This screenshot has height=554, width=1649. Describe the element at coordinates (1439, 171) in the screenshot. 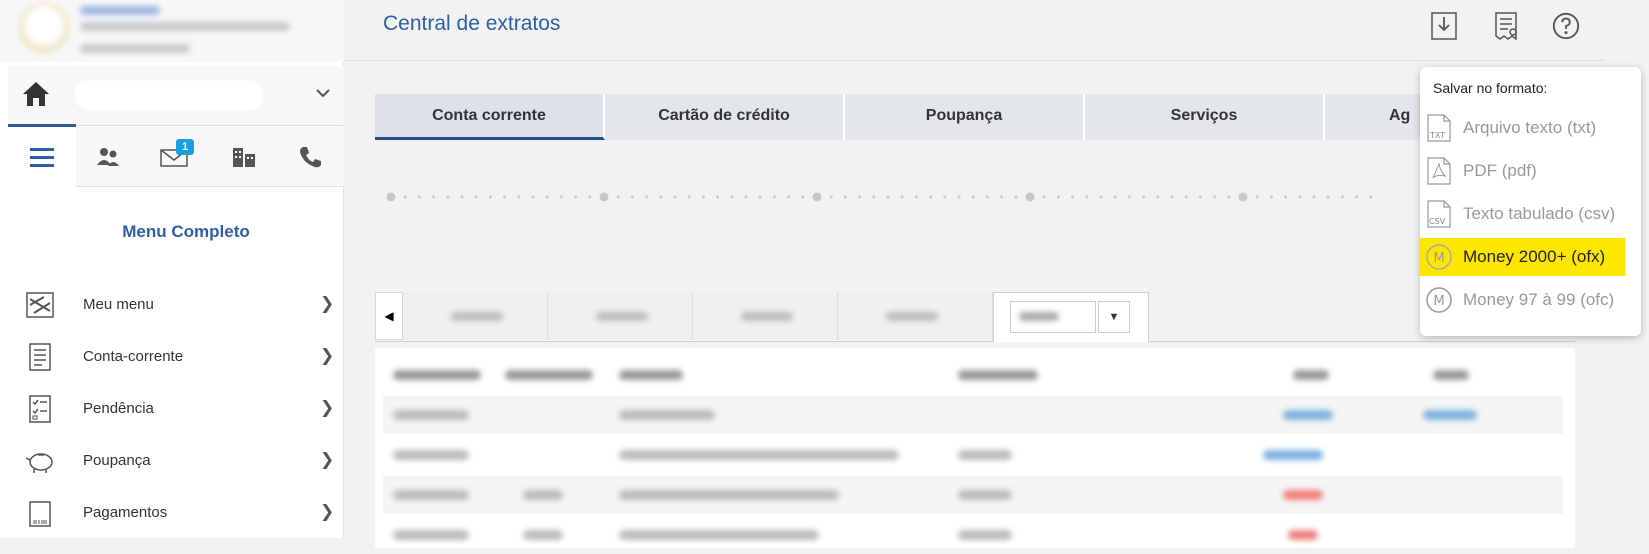

I see `pdf-file-icon` at that location.